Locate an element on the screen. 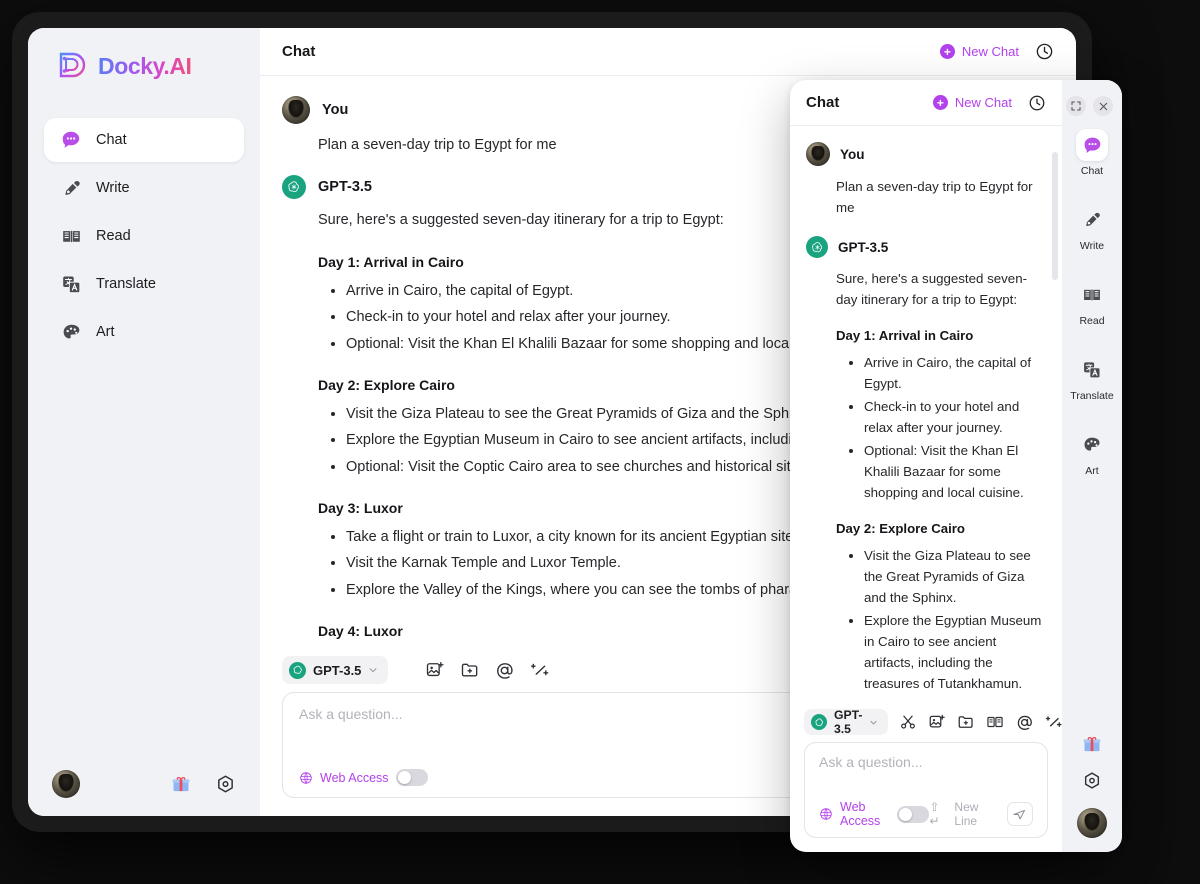 The image size is (1200, 884). scissors-icon is located at coordinates (908, 722).